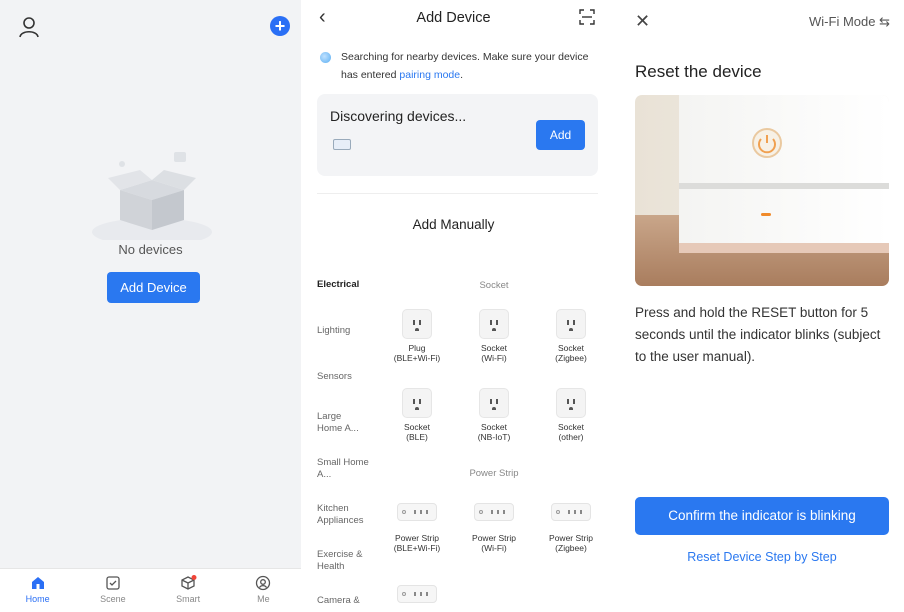  Describe the element at coordinates (343, 561) in the screenshot. I see `category-exercise: Exercise & Health` at that location.